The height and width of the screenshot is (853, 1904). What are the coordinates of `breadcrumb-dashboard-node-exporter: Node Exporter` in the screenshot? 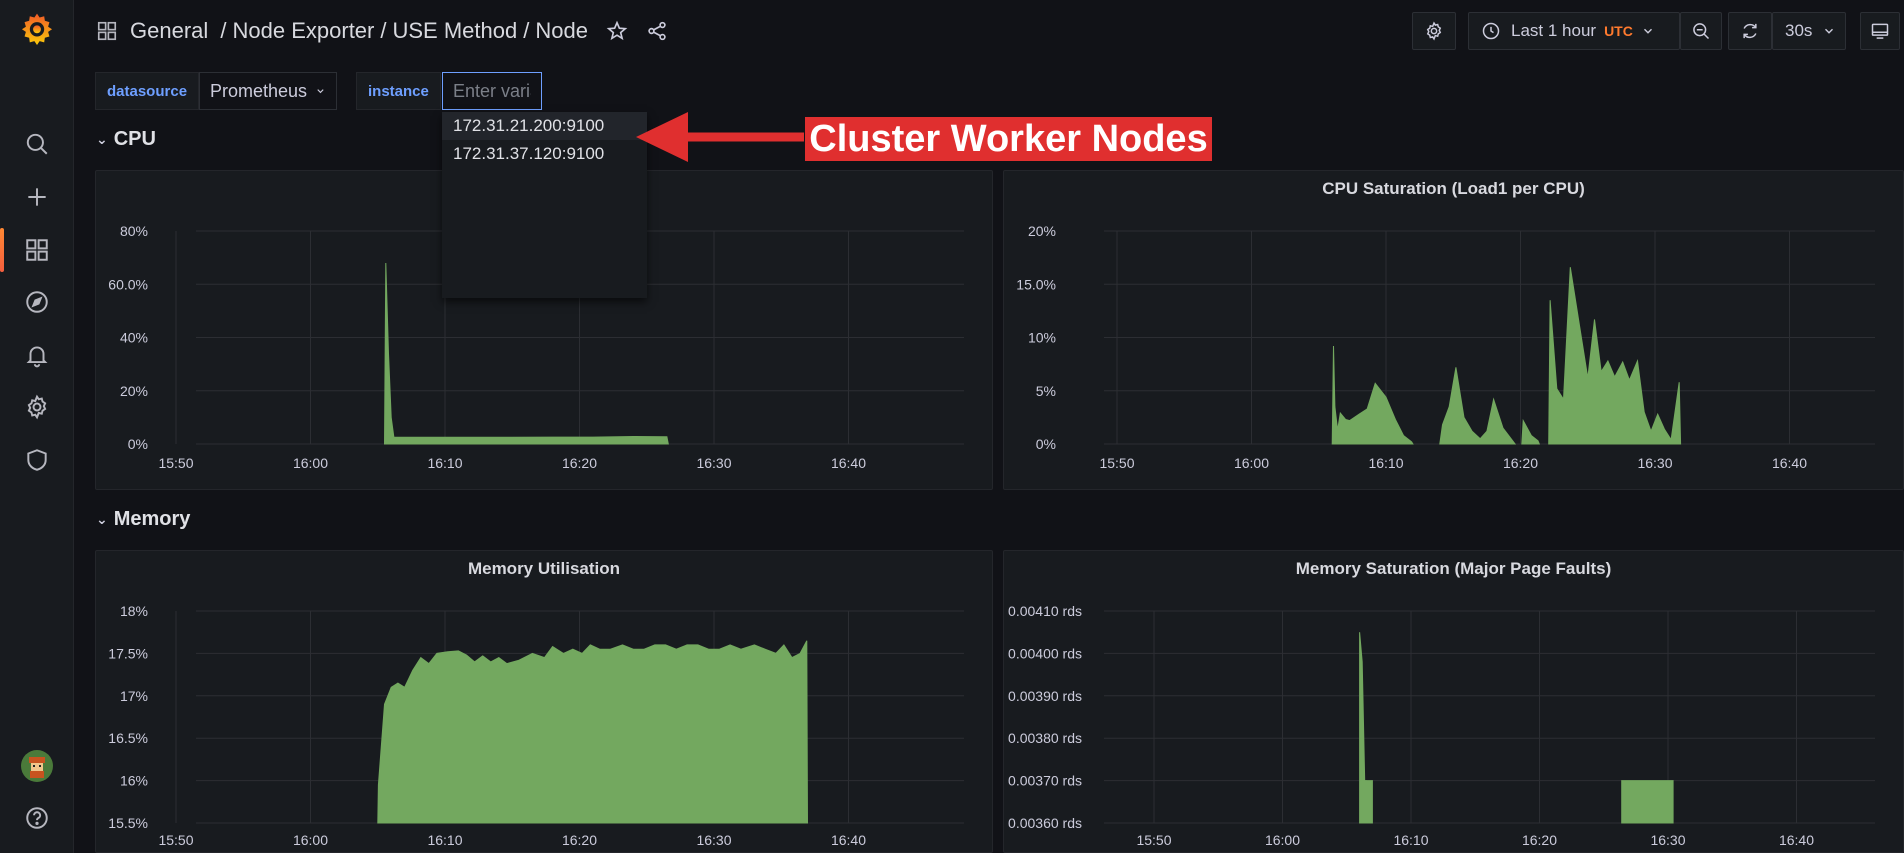 It's located at (304, 31).